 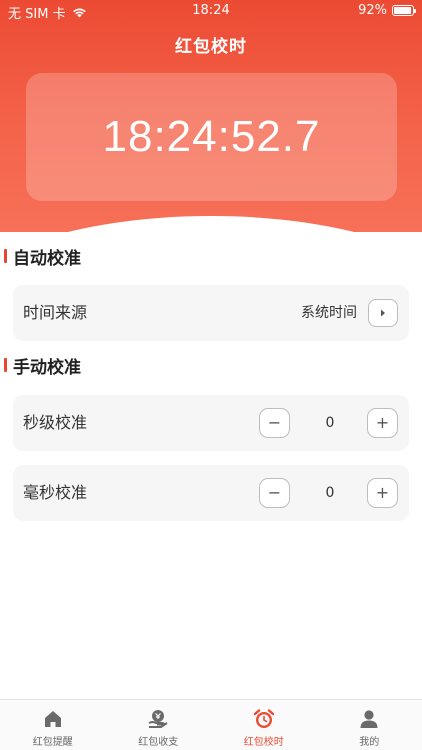 I want to click on section-title-auto: 自动校准, so click(x=40, y=256).